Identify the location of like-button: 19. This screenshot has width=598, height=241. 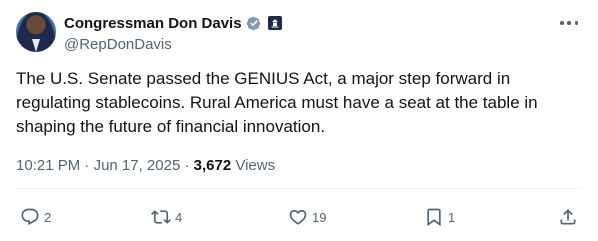
(307, 217).